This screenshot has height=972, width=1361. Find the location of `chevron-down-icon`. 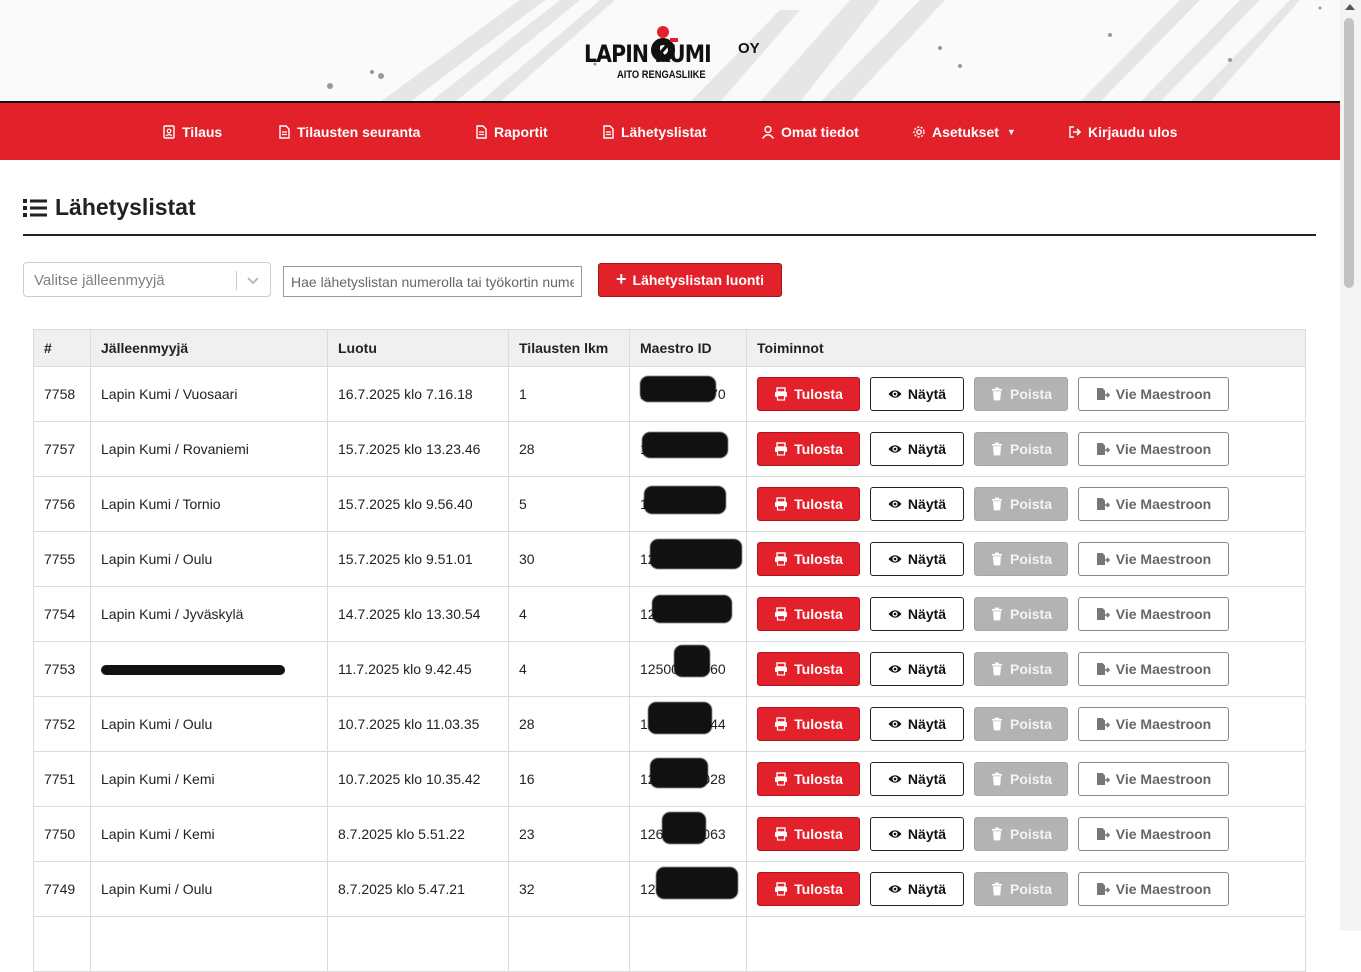

chevron-down-icon is located at coordinates (253, 280).